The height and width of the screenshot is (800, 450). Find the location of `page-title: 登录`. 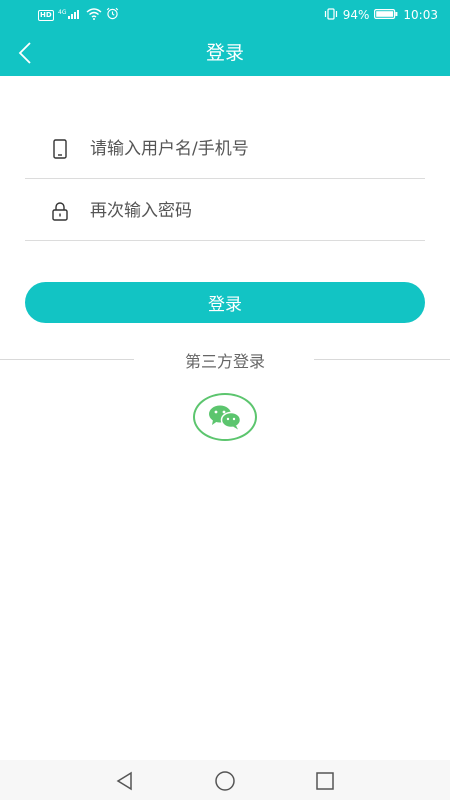

page-title: 登录 is located at coordinates (224, 53).